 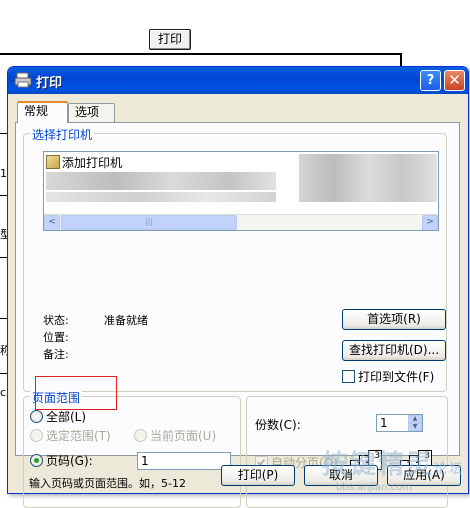 I want to click on spin-down-icon: ▼, so click(x=415, y=427).